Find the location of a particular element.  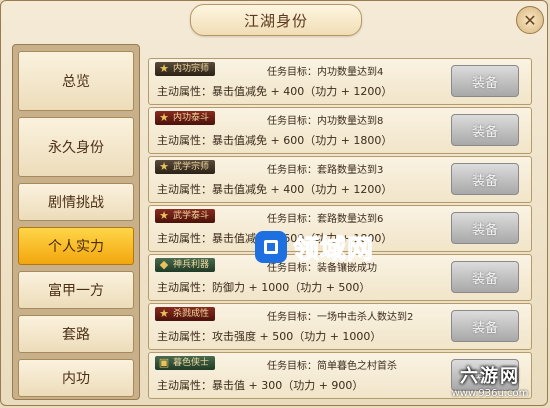

sidebar-item-label: 永久身份 is located at coordinates (76, 148).